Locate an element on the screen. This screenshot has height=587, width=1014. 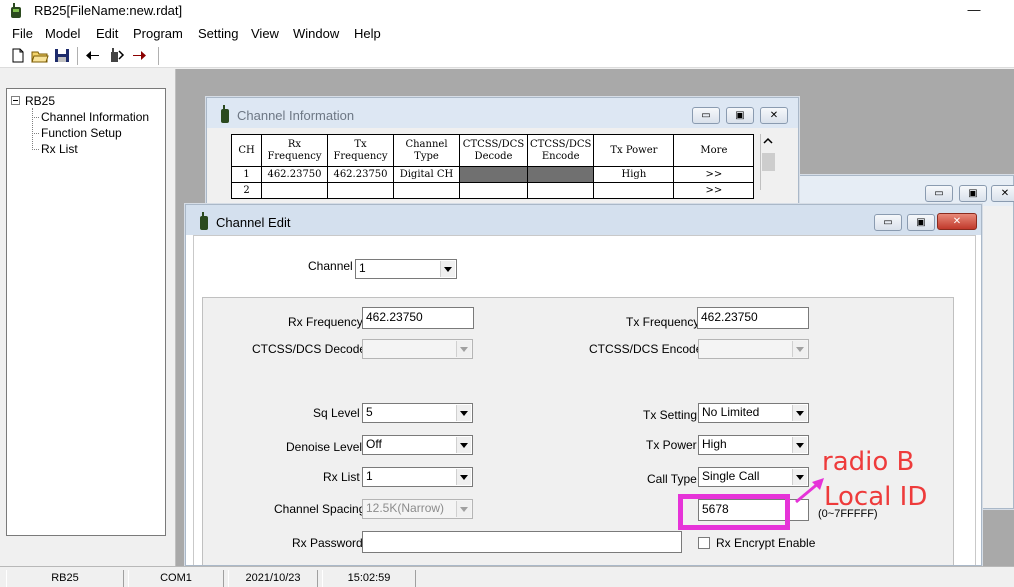
channel-select: 1 is located at coordinates (406, 269).